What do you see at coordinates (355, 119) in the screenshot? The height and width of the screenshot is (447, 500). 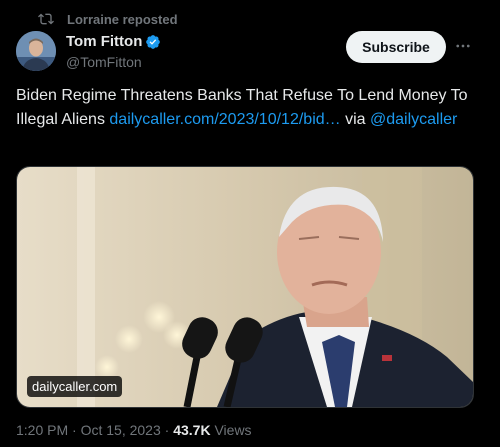 I see `tweet-text-via: via` at bounding box center [355, 119].